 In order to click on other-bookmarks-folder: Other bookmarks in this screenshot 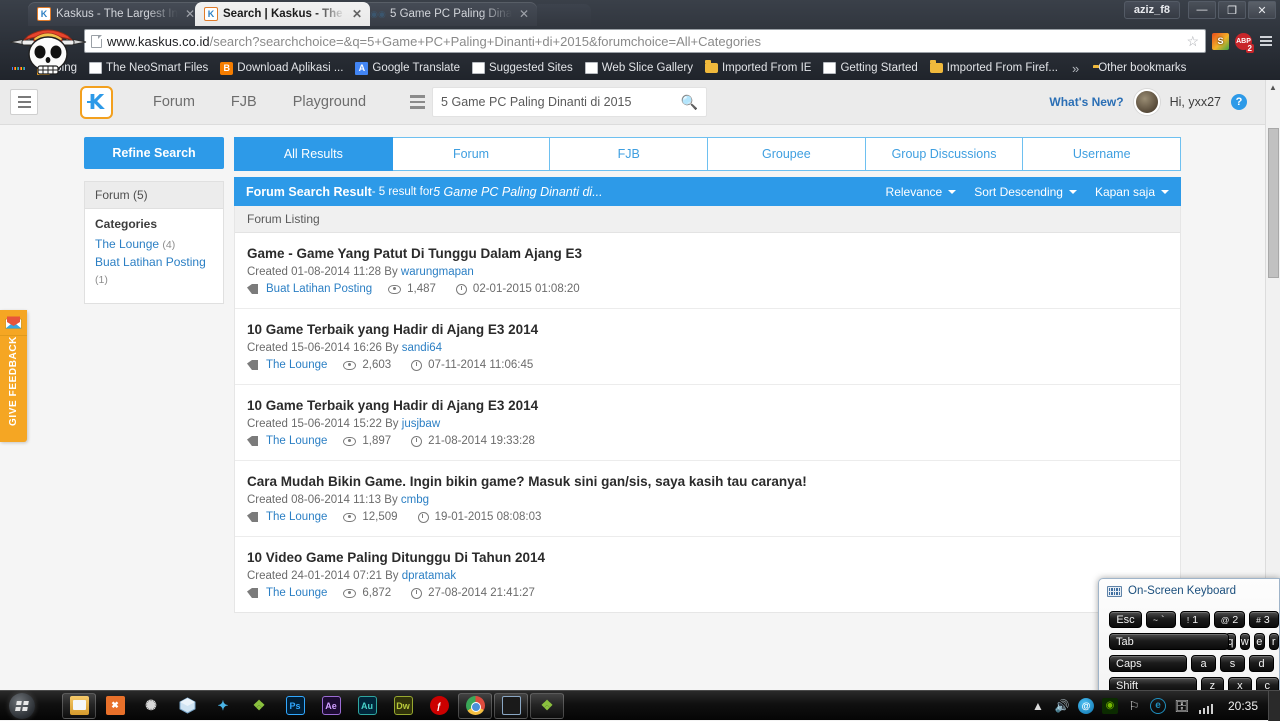, I will do `click(1139, 68)`.